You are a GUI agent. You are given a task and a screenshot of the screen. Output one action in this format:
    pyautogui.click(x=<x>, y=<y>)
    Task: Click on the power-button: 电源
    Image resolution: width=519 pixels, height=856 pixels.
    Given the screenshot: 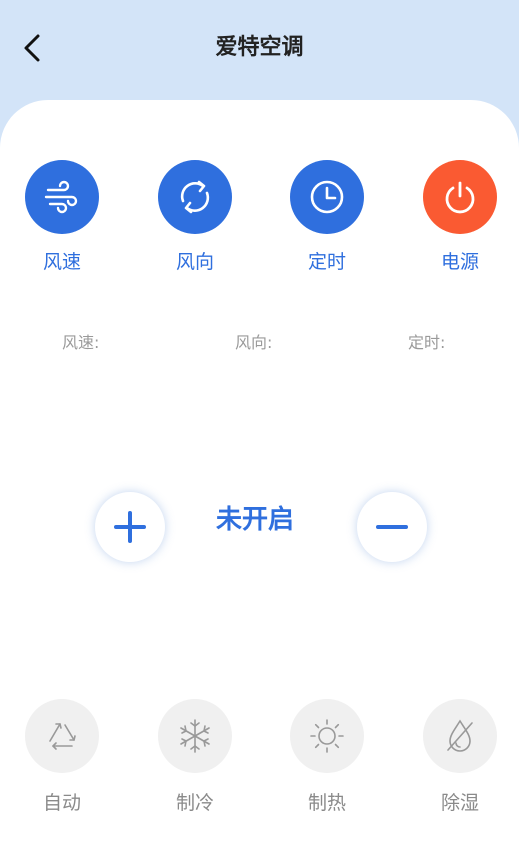 What is the action you would take?
    pyautogui.click(x=460, y=216)
    